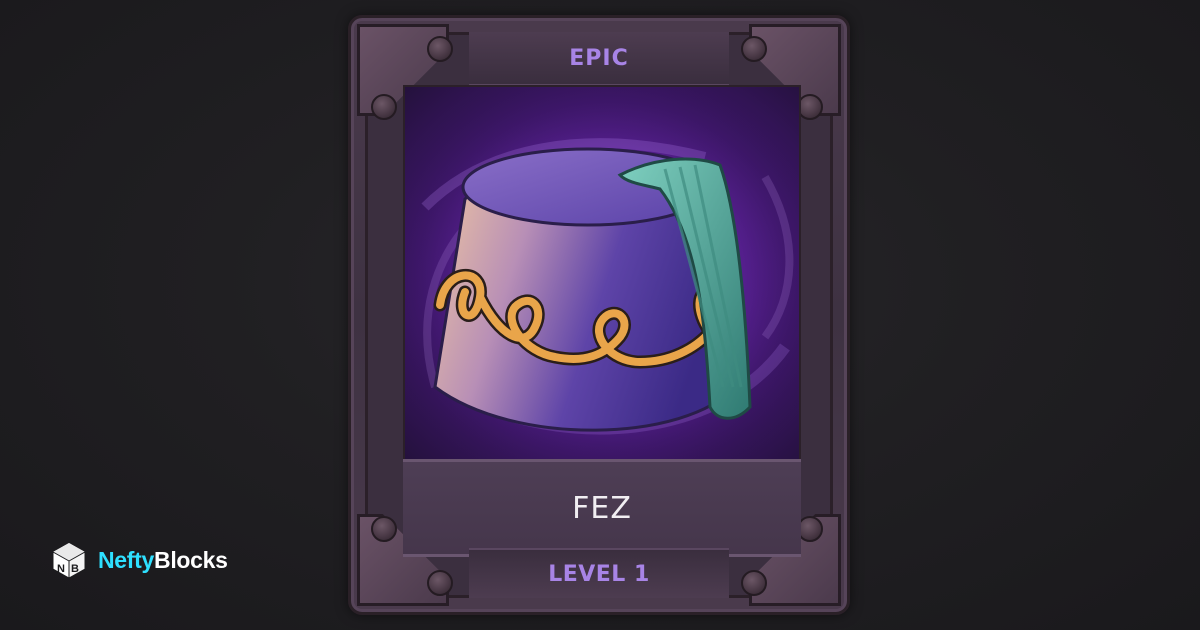 The height and width of the screenshot is (630, 1200). I want to click on rarity-label: EPIC, so click(599, 58).